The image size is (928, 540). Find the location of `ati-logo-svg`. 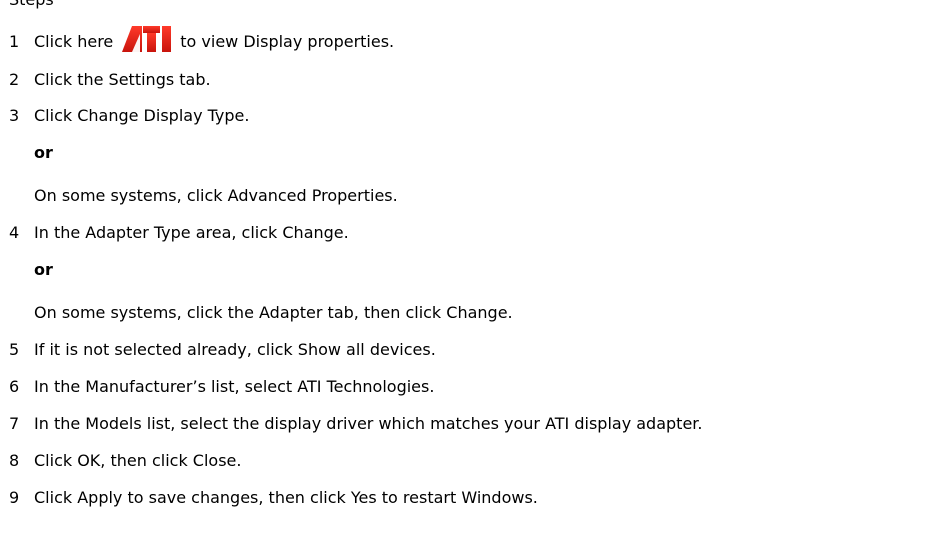

ati-logo-svg is located at coordinates (147, 39).